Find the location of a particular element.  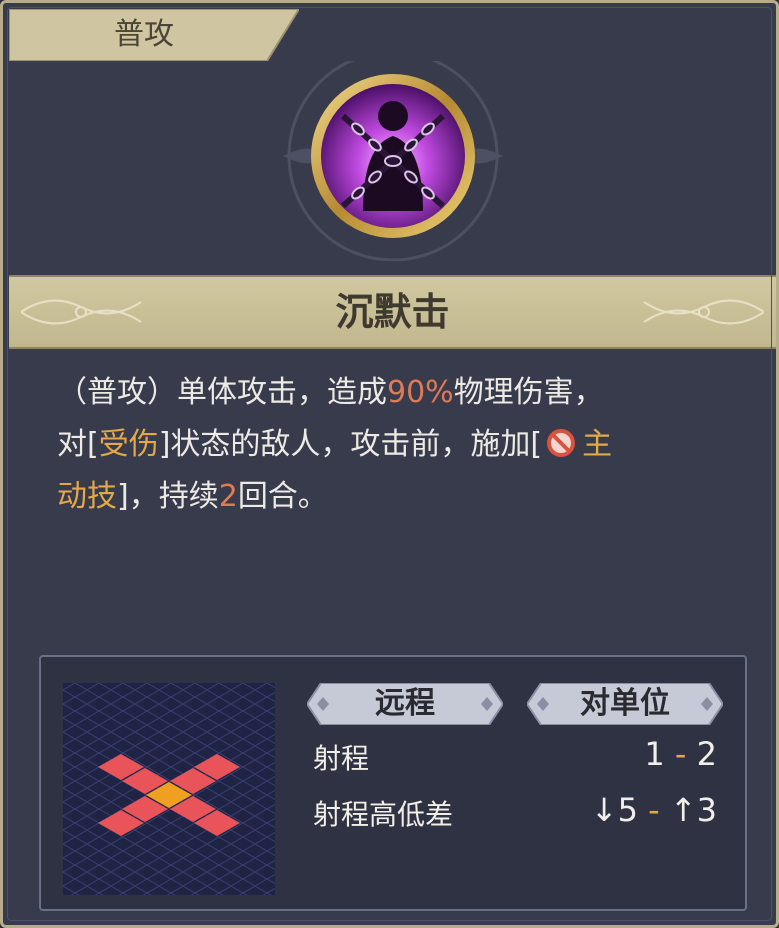

range-max: 2 is located at coordinates (706, 754).